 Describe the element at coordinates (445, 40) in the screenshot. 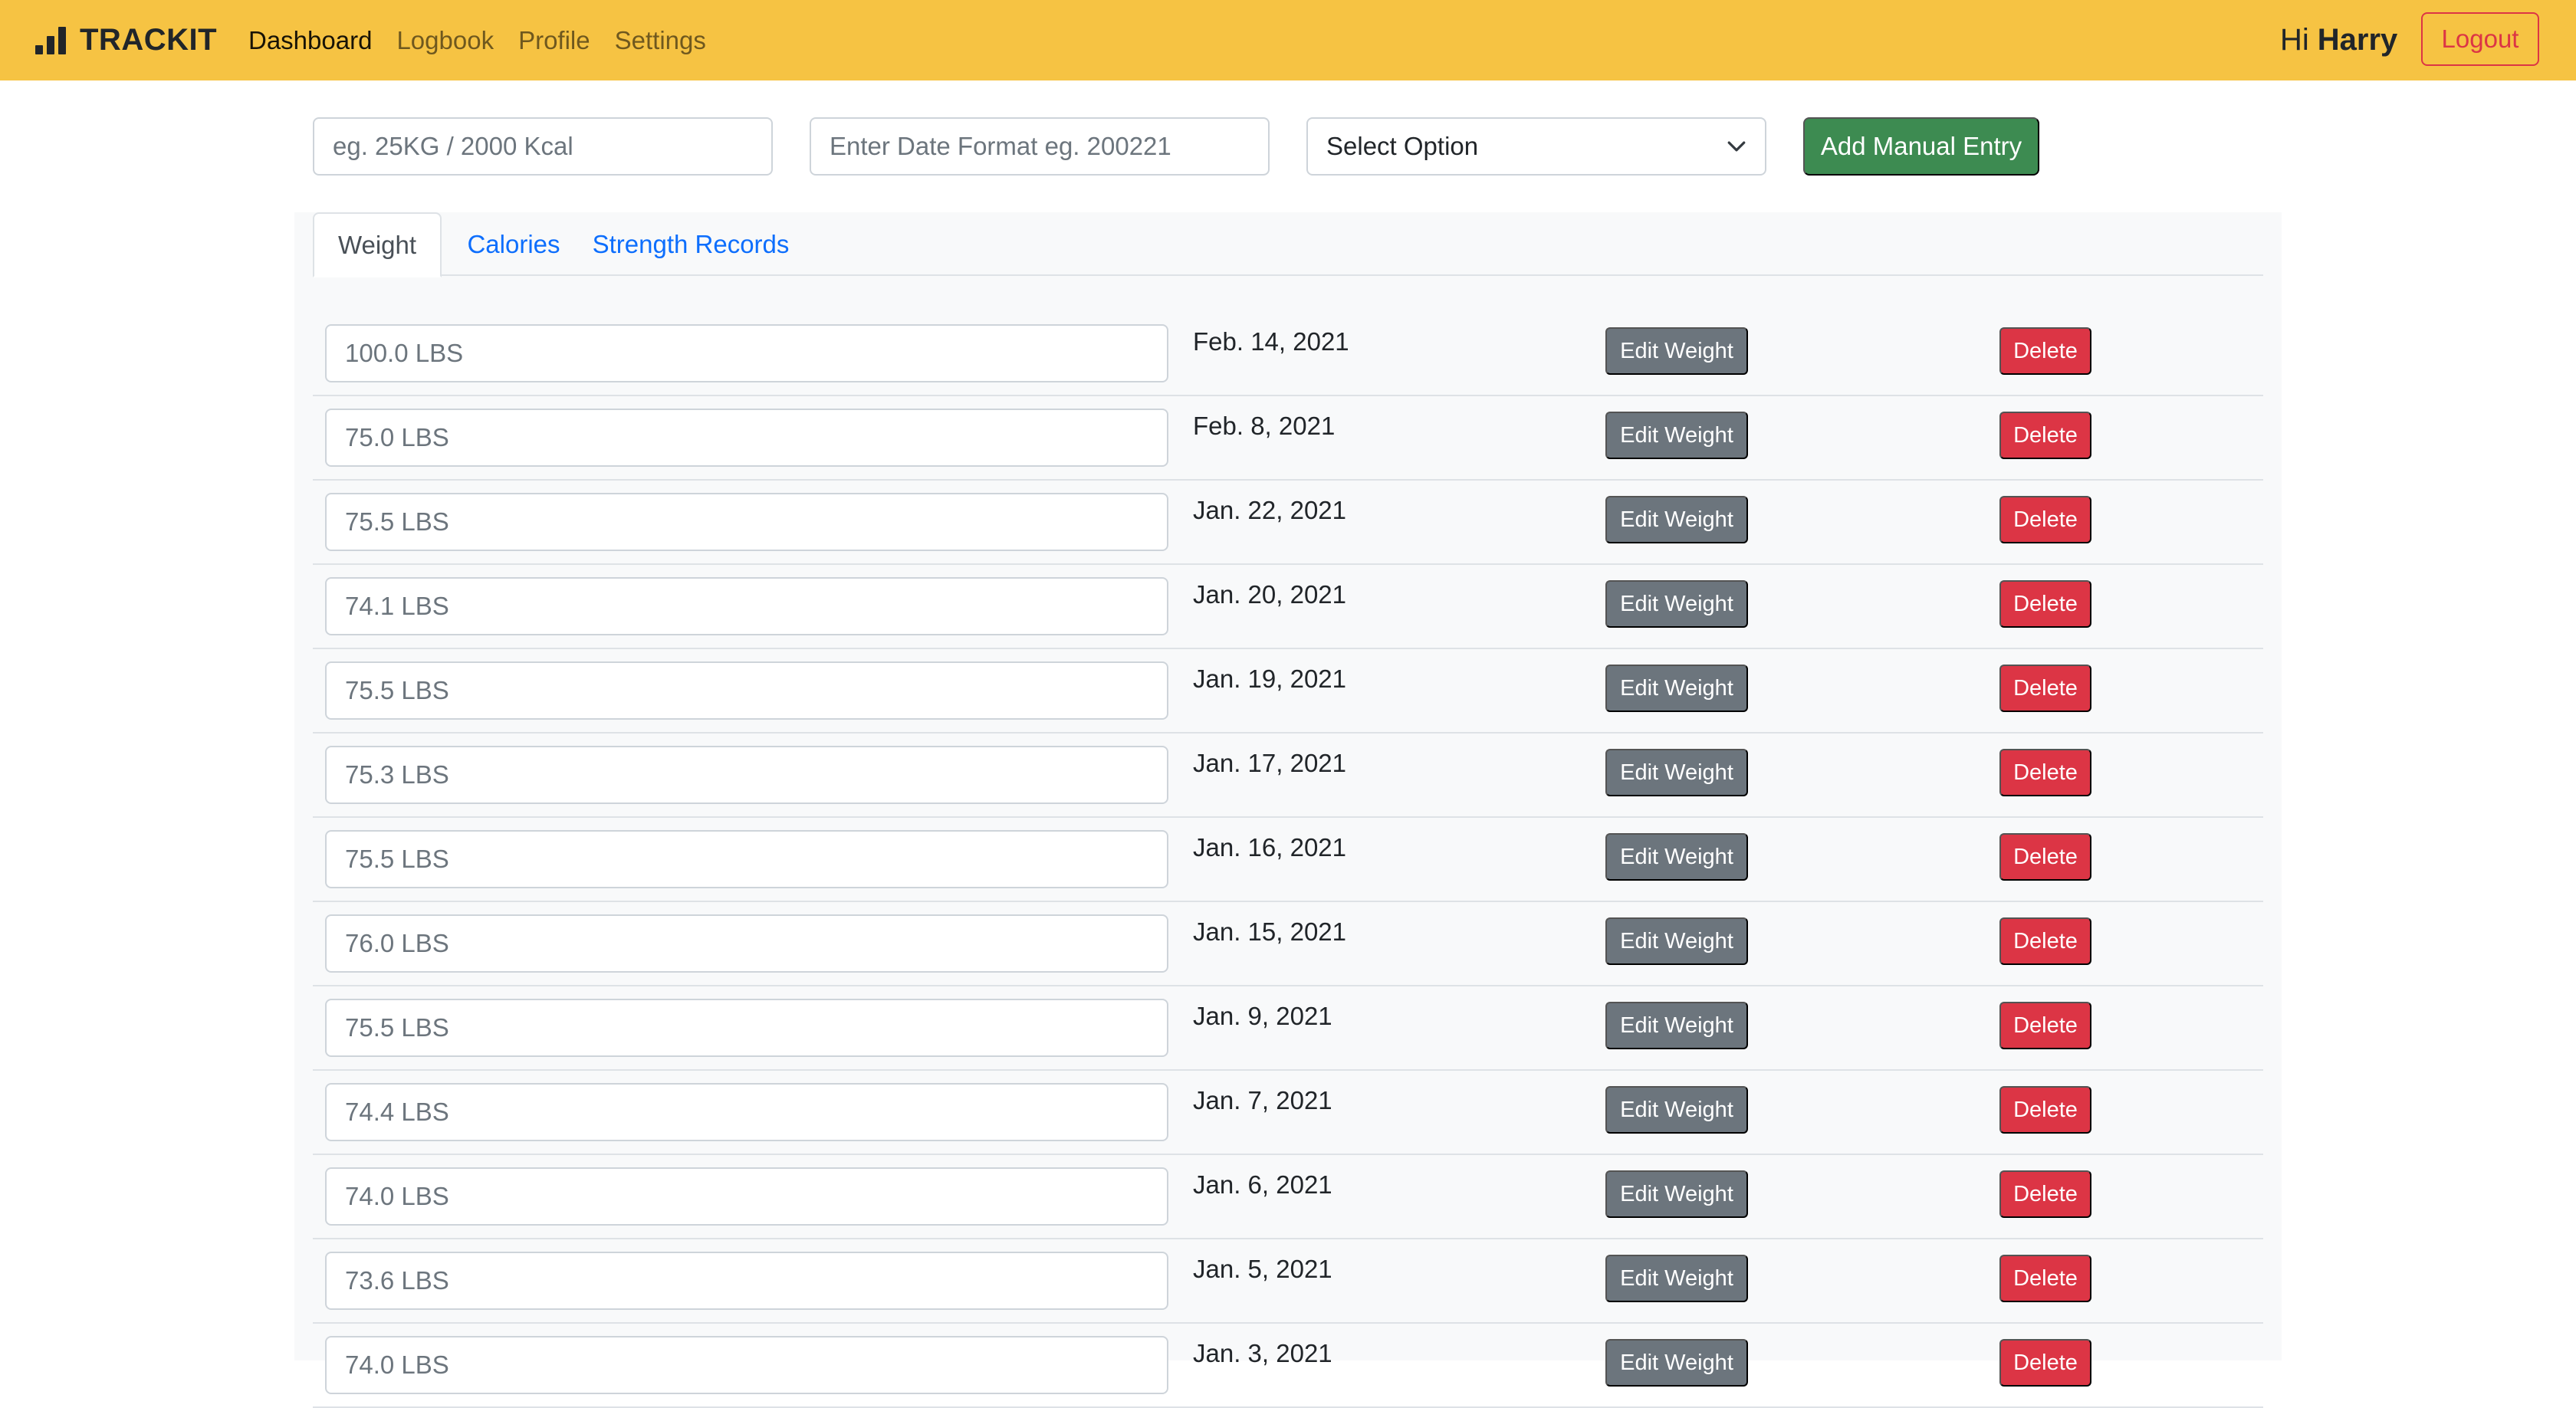

I see `nav-link-logbook: Logbook` at that location.